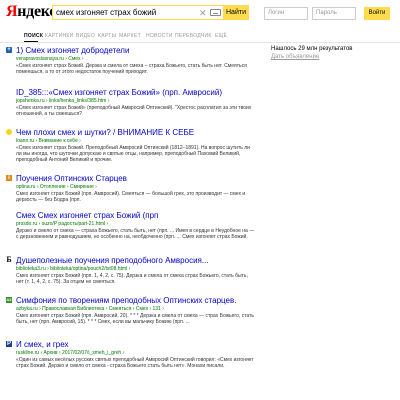  I want to click on book-icon: i, so click(9, 178).